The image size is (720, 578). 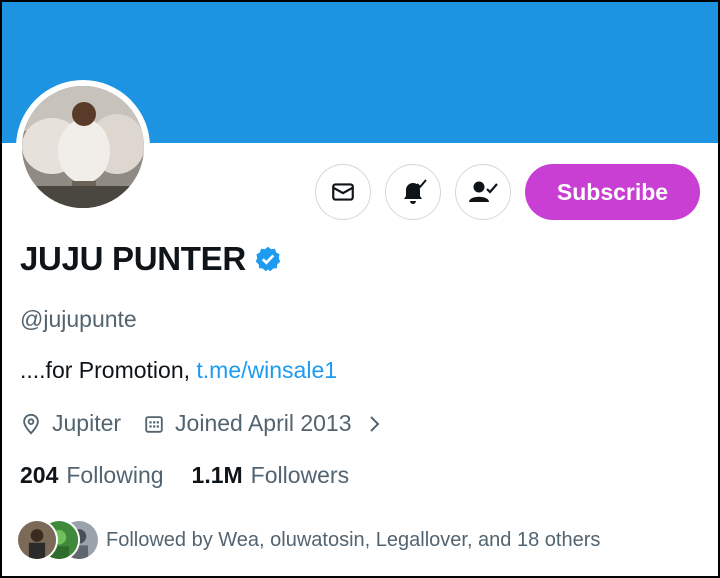 What do you see at coordinates (133, 258) in the screenshot?
I see `display-name: JUJU PUNTER` at bounding box center [133, 258].